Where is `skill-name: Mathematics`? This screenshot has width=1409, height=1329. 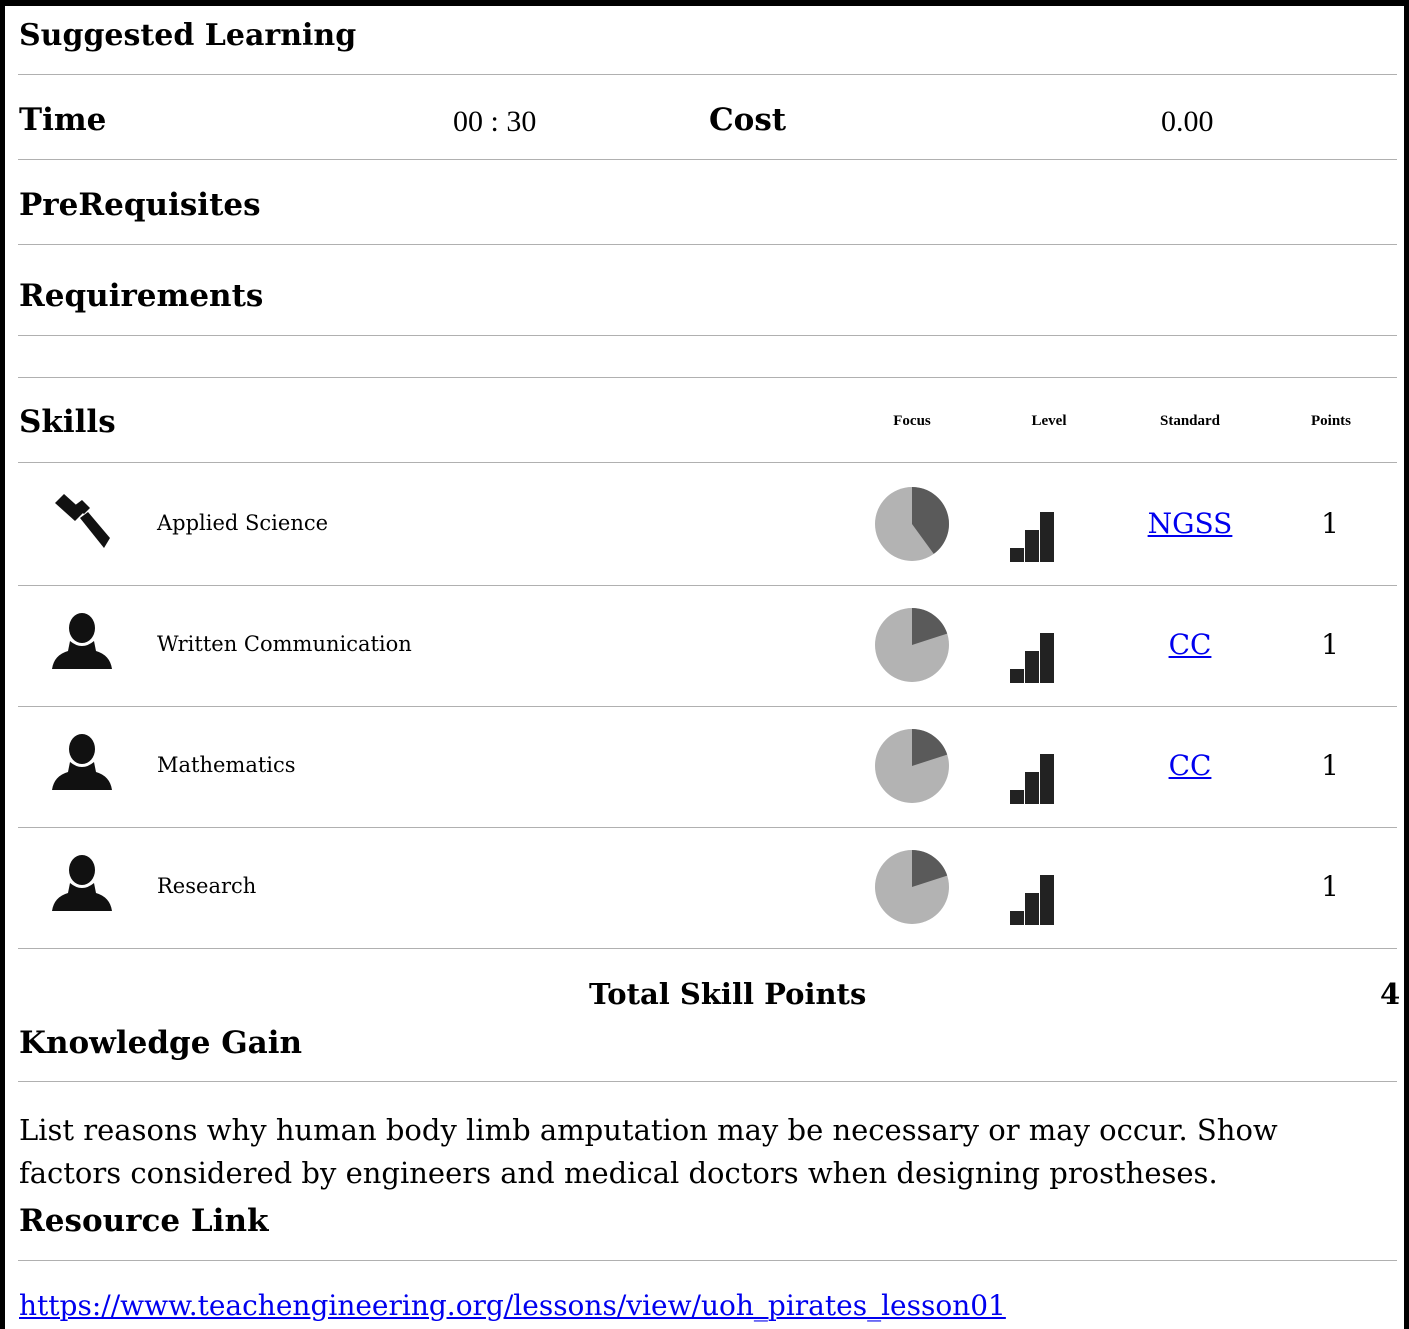 skill-name: Mathematics is located at coordinates (226, 765).